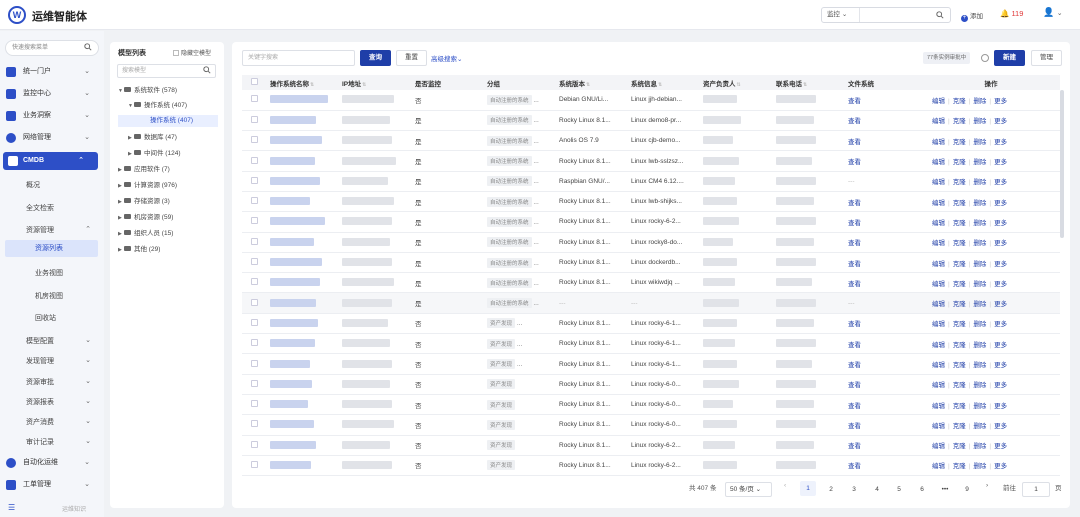 The width and height of the screenshot is (1080, 517). What do you see at coordinates (62, 341) in the screenshot?
I see `sidebar-item-model-config: 模型配置 ⌄` at bounding box center [62, 341].